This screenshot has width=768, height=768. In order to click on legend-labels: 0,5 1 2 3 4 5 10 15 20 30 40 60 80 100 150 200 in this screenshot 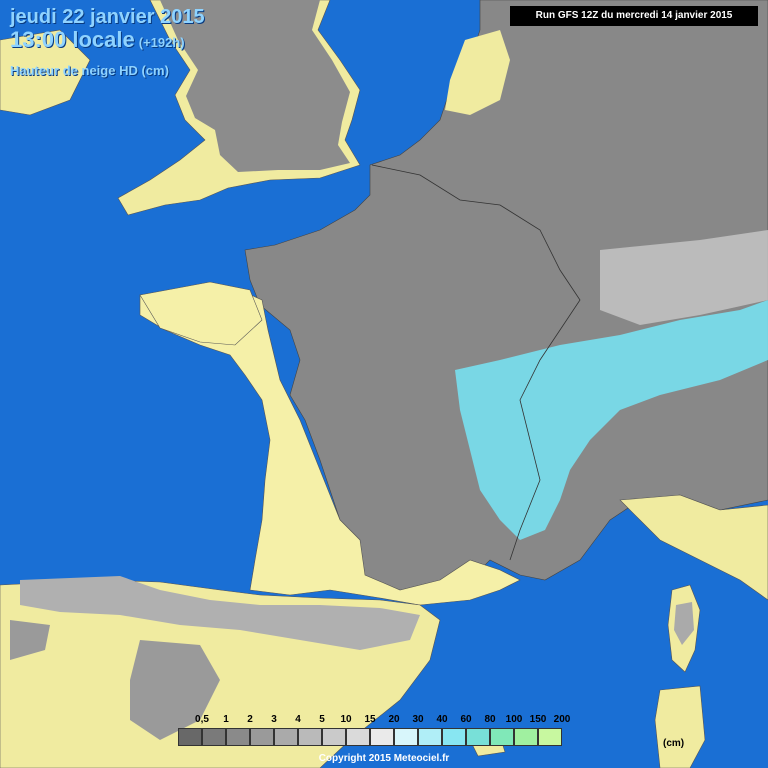, I will do `click(388, 720)`.